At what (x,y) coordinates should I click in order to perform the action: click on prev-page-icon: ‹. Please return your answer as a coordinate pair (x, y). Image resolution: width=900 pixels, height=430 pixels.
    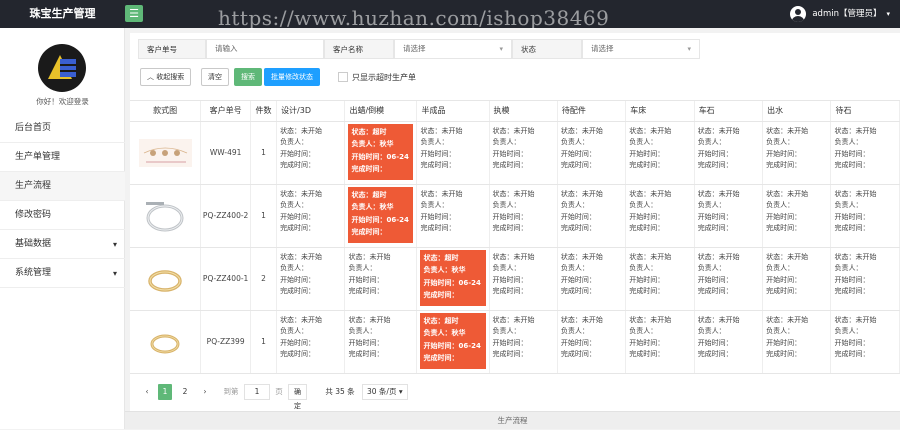
    Looking at the image, I should click on (147, 392).